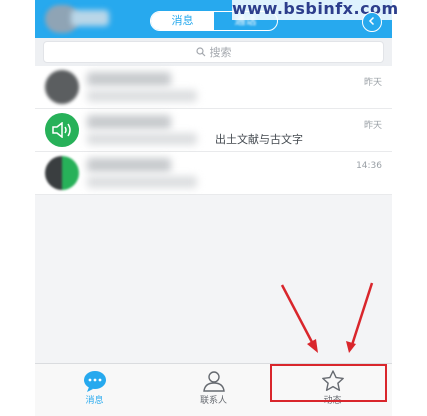 This screenshot has height=416, width=427. I want to click on search-icon, so click(200, 52).